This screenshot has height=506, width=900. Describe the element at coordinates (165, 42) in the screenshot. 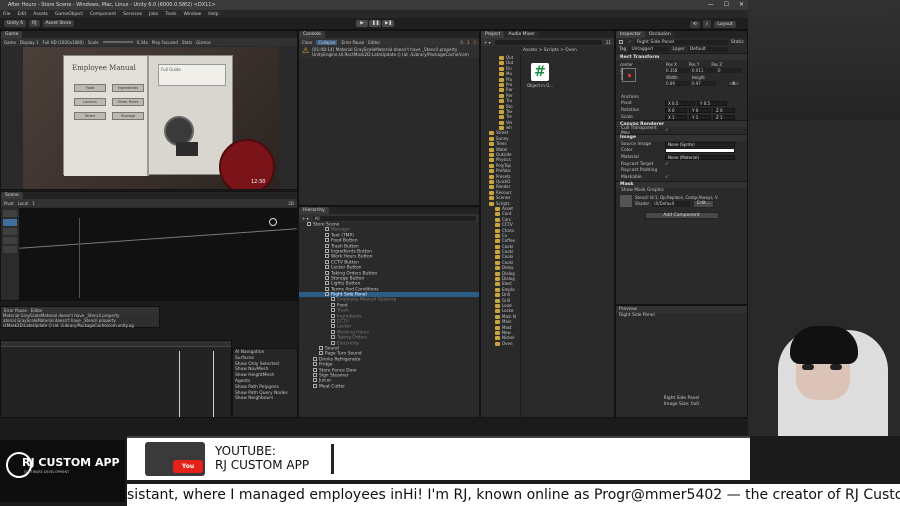

I see `play-focused-dropdown: Play Focused` at that location.